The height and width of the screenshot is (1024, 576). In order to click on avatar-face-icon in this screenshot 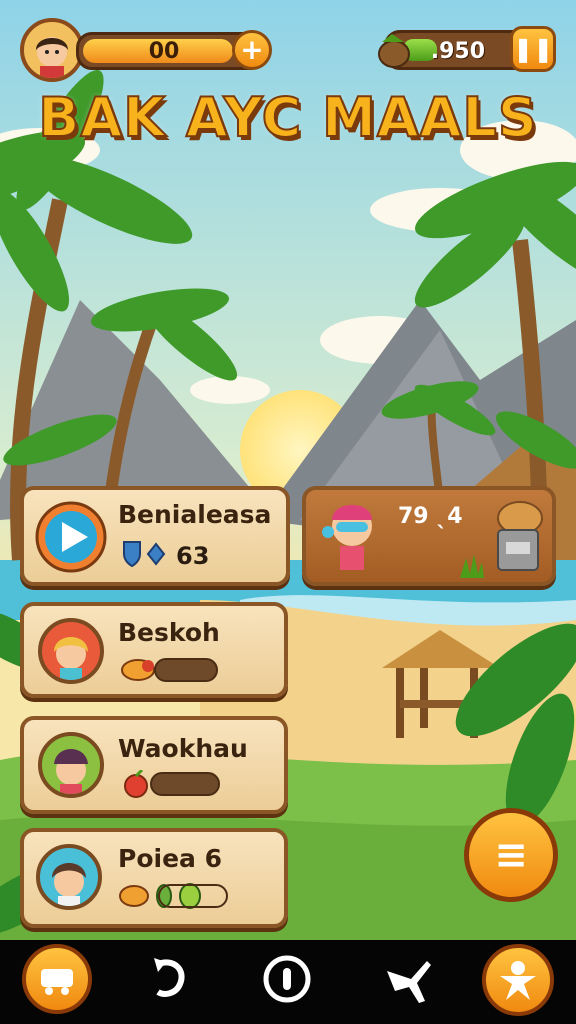, I will do `click(52, 57)`.